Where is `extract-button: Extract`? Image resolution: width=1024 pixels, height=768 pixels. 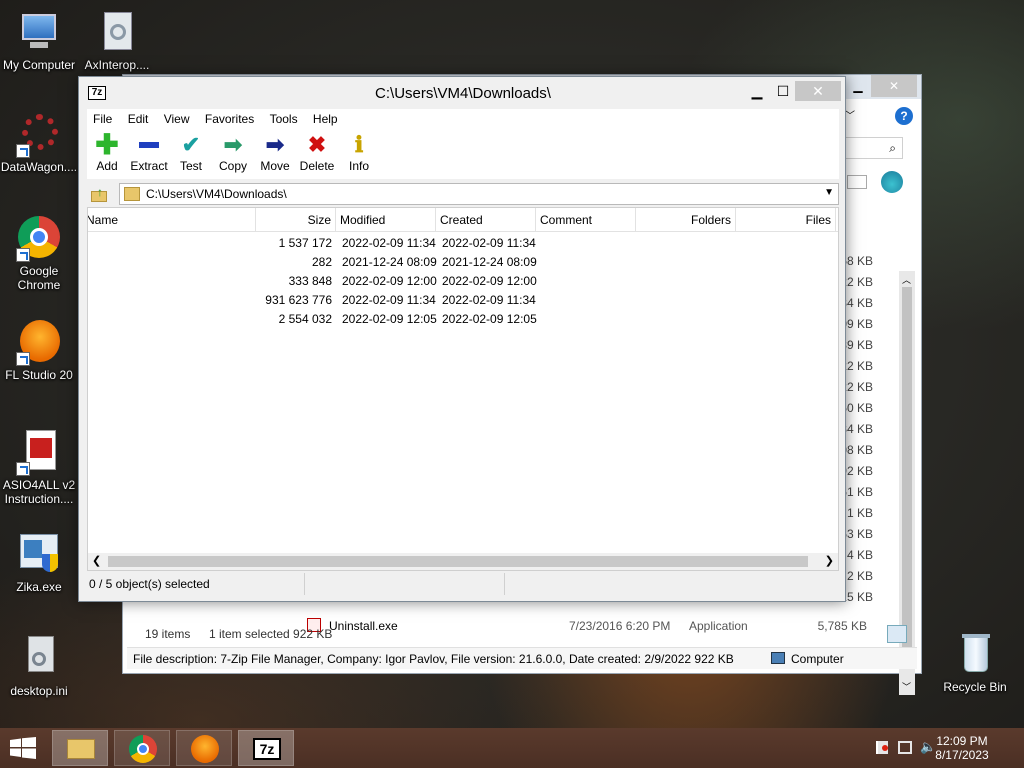
extract-button: Extract is located at coordinates (149, 152).